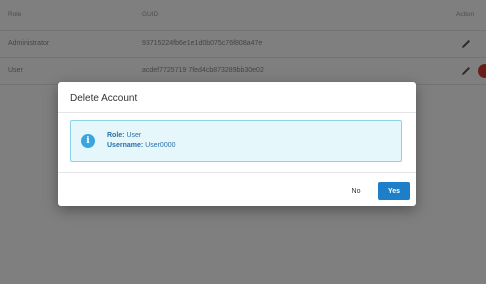 This screenshot has width=486, height=284. I want to click on info-icon: i, so click(88, 141).